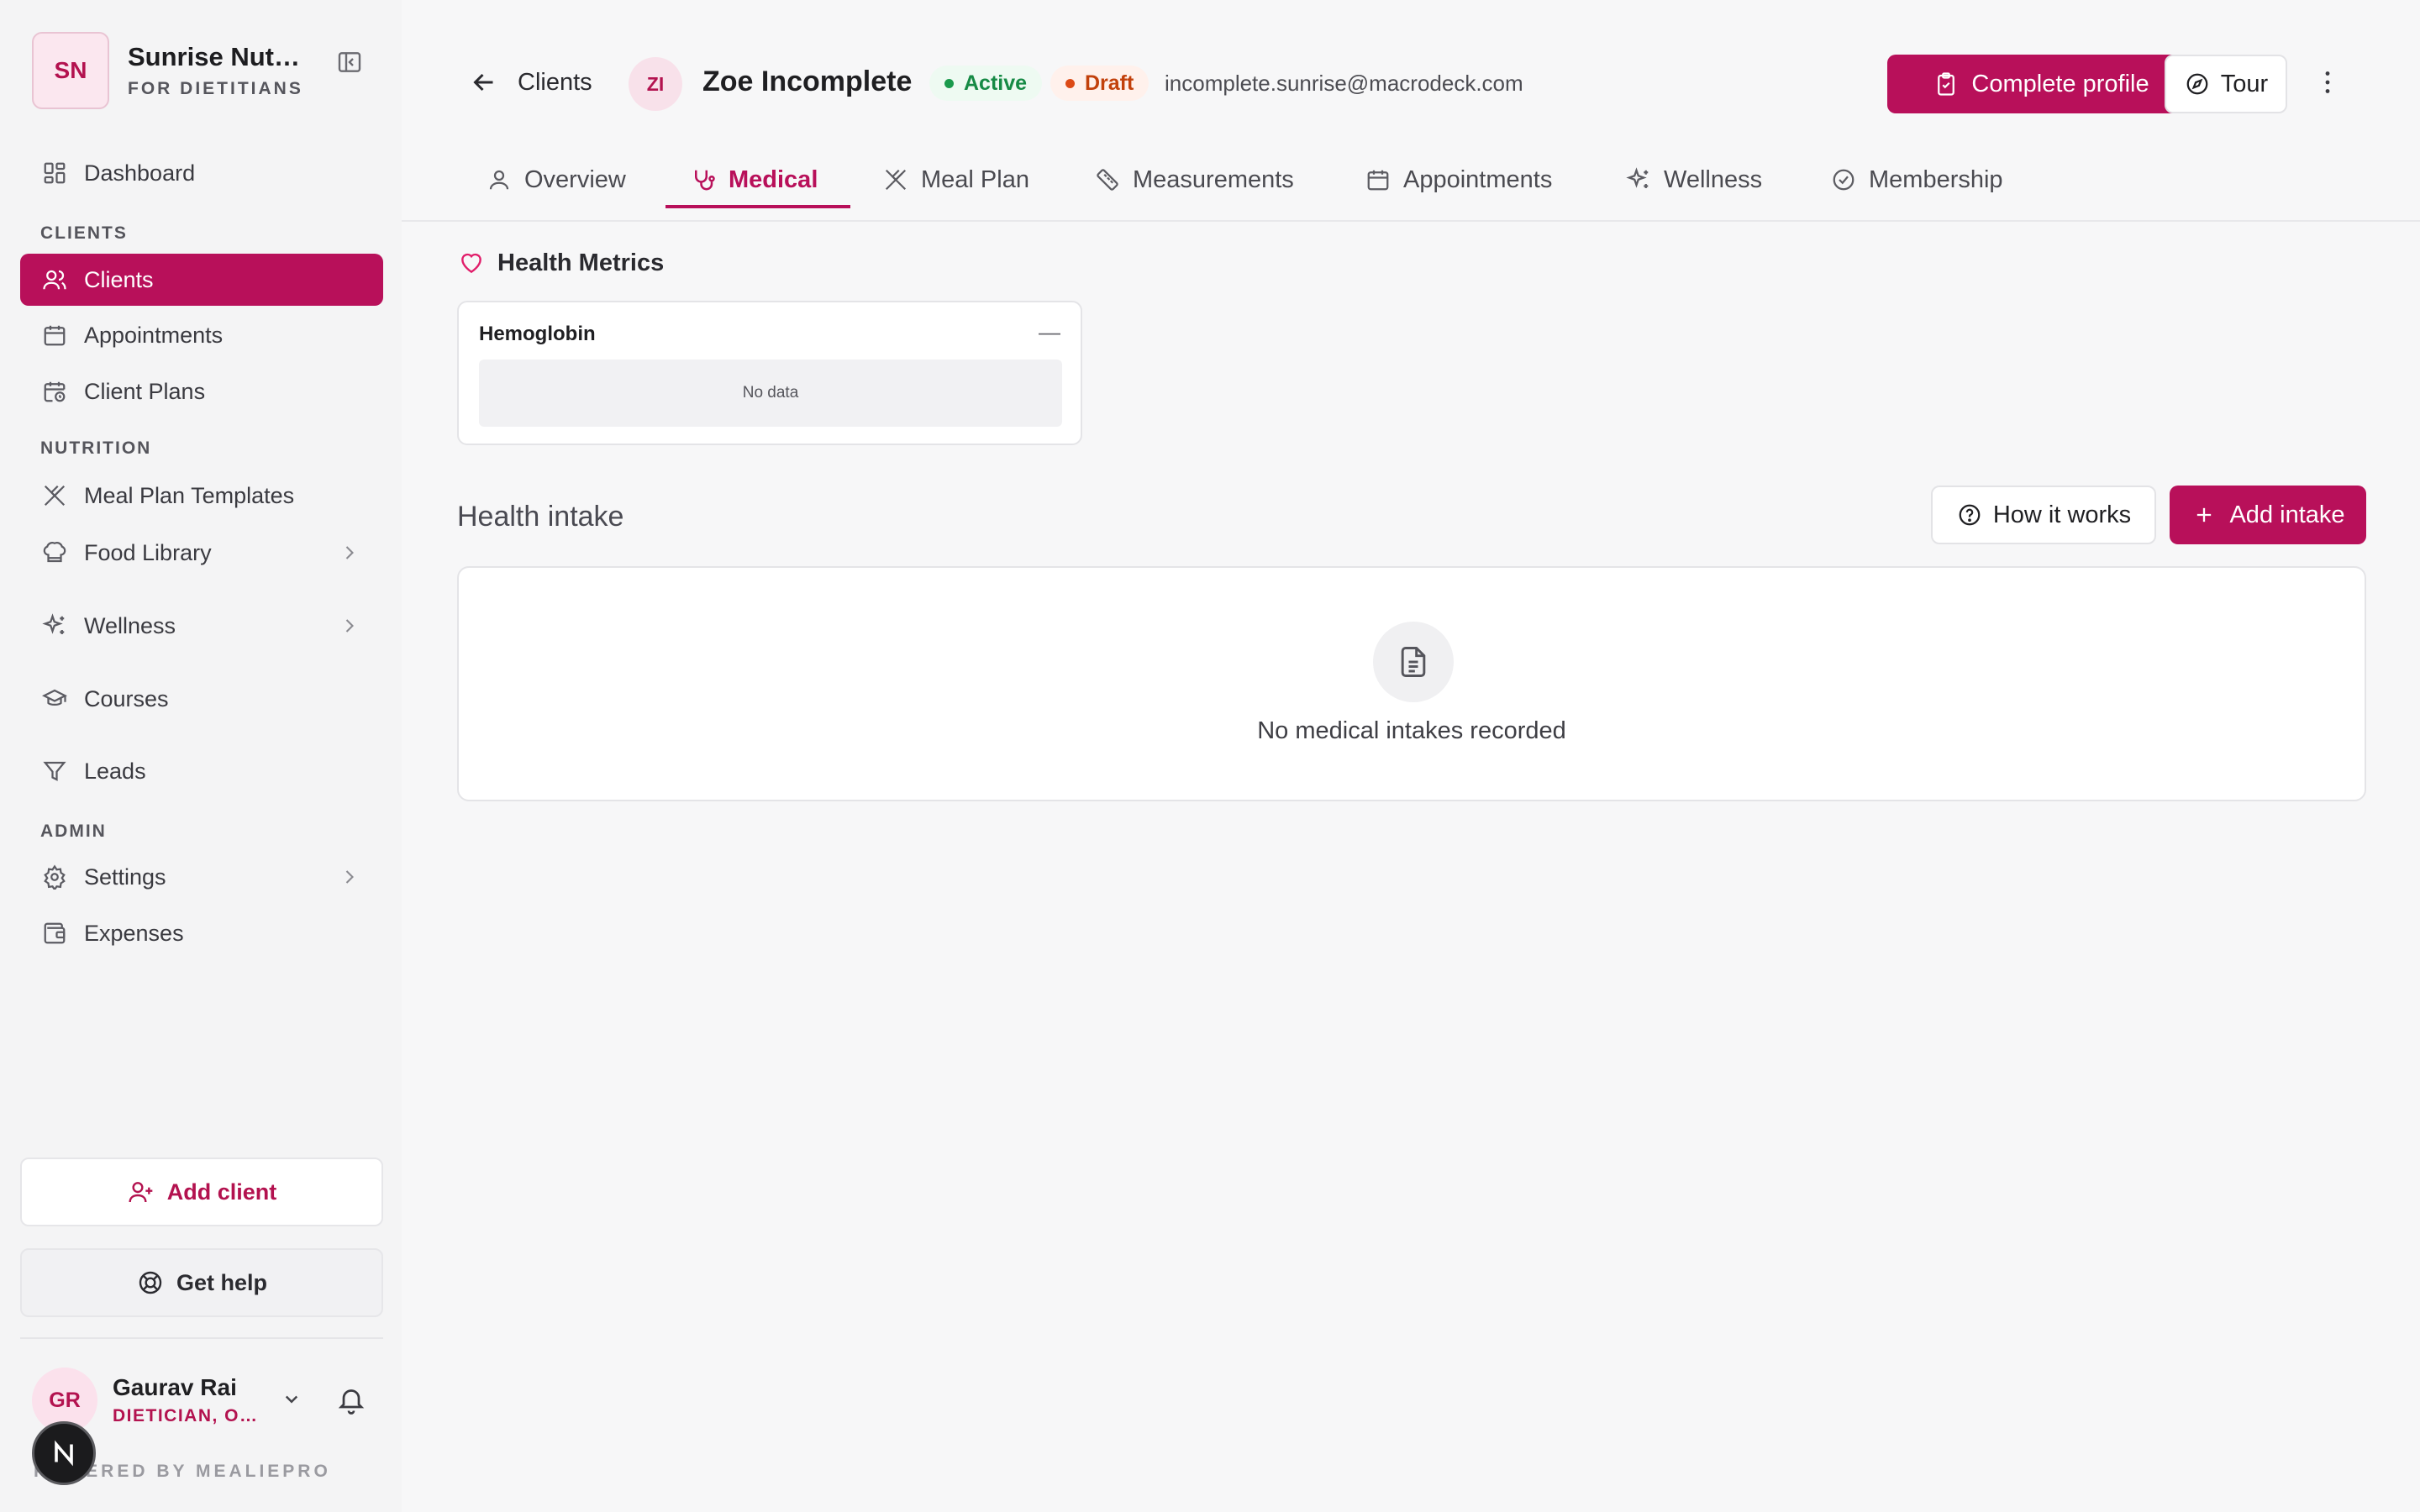 The width and height of the screenshot is (2420, 1512). I want to click on add-client-label: Add client, so click(221, 1192).